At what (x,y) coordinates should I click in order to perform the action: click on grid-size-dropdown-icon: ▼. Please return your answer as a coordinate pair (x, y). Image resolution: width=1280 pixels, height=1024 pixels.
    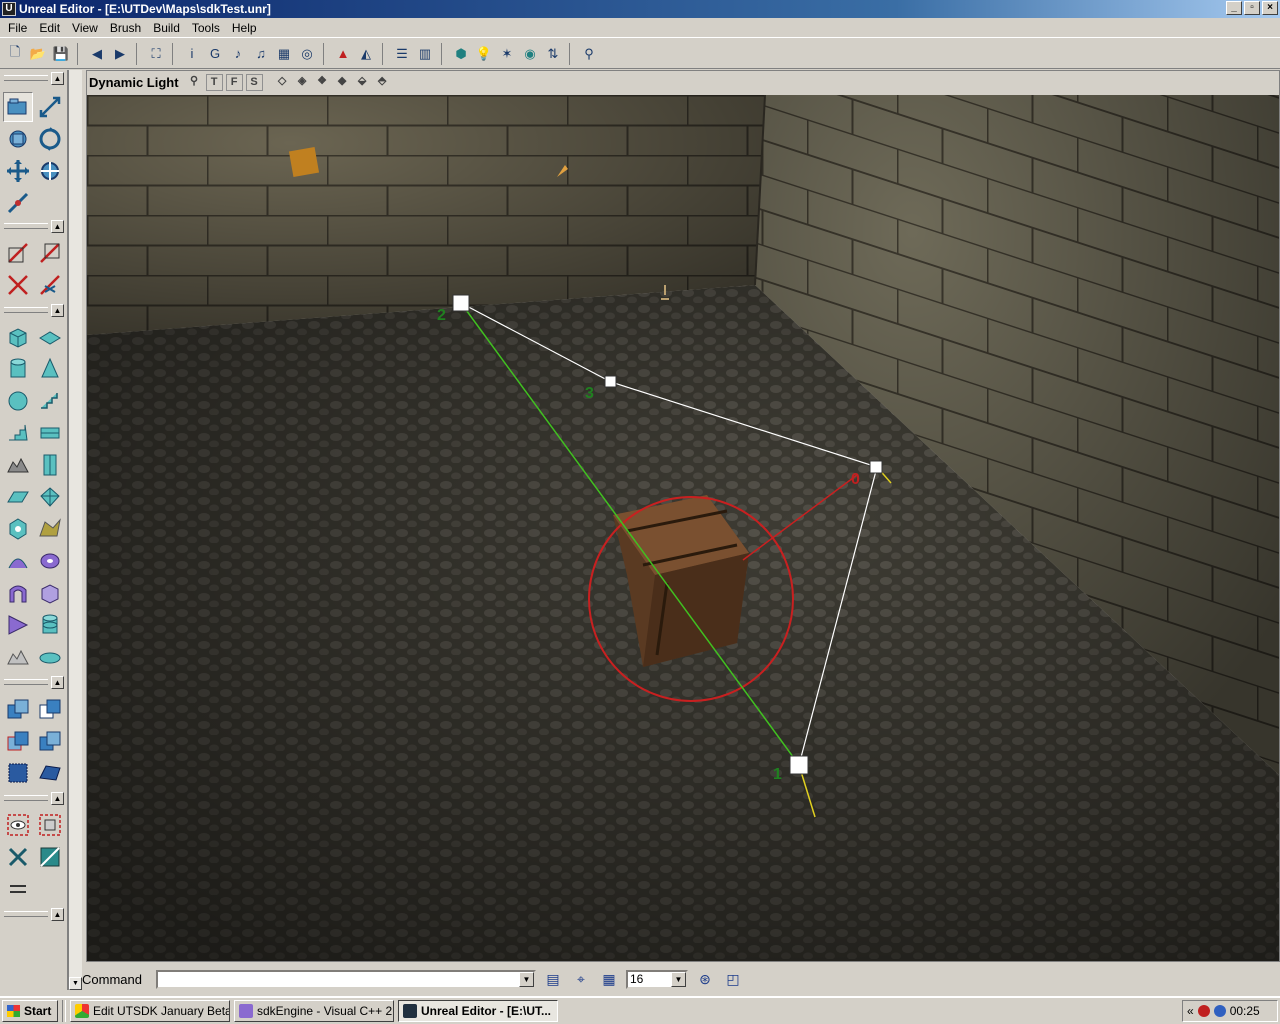
    Looking at the image, I should click on (678, 979).